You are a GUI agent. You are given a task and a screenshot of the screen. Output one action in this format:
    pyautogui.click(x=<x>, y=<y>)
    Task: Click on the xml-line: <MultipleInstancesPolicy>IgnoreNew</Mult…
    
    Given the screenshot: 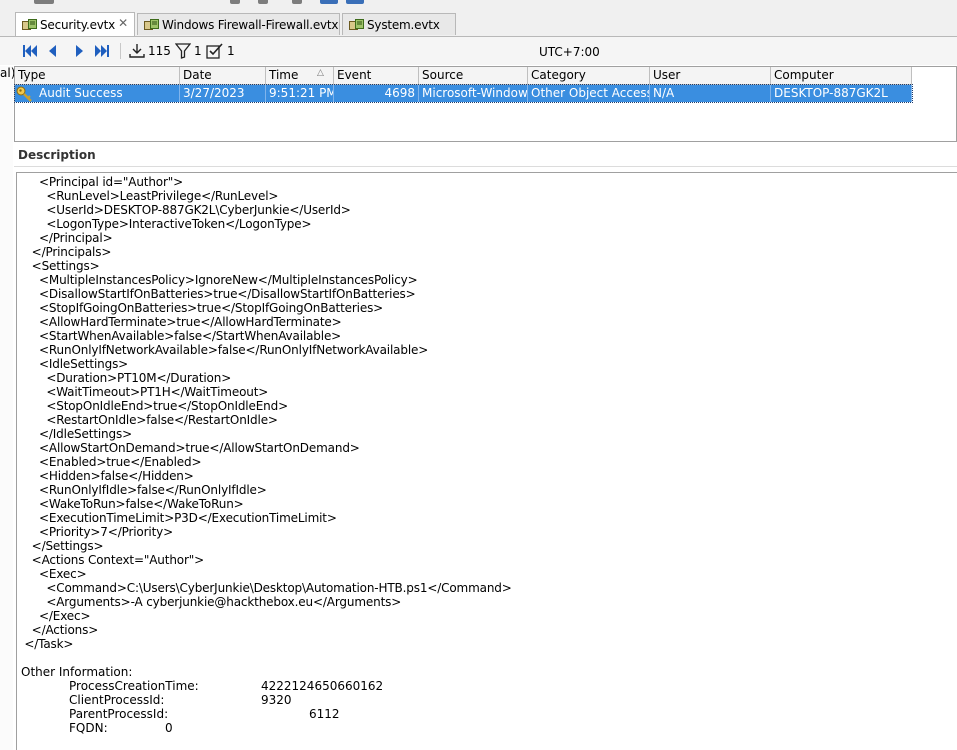 What is the action you would take?
    pyautogui.click(x=217, y=280)
    